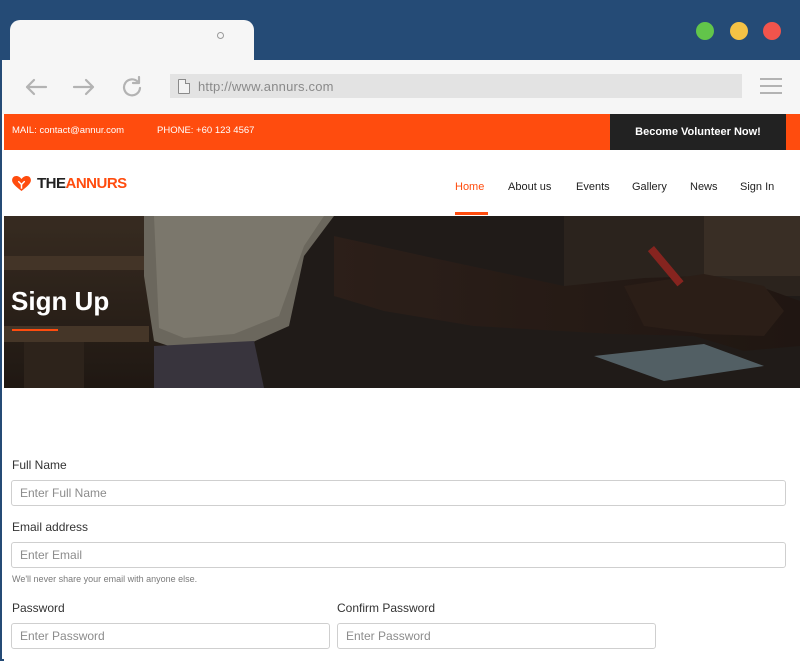 This screenshot has height=661, width=800. I want to click on confirm-password-label: Confirm Password, so click(386, 608).